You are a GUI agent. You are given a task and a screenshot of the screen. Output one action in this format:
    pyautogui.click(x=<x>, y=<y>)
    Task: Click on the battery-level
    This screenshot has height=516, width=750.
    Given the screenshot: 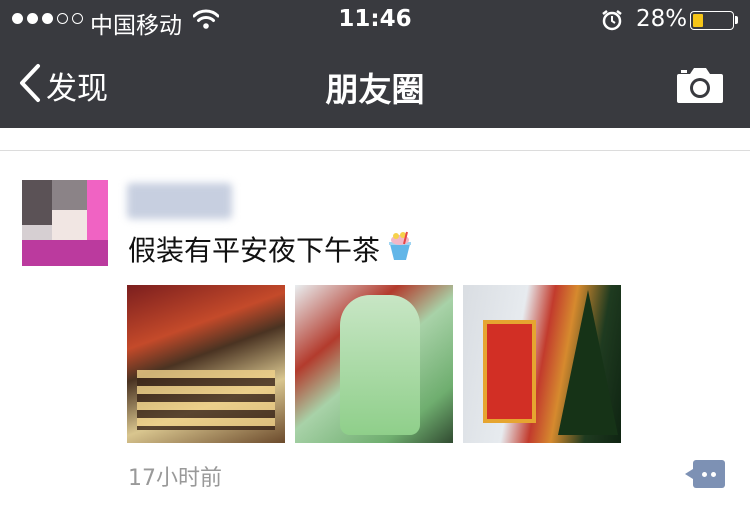 What is the action you would take?
    pyautogui.click(x=698, y=20)
    